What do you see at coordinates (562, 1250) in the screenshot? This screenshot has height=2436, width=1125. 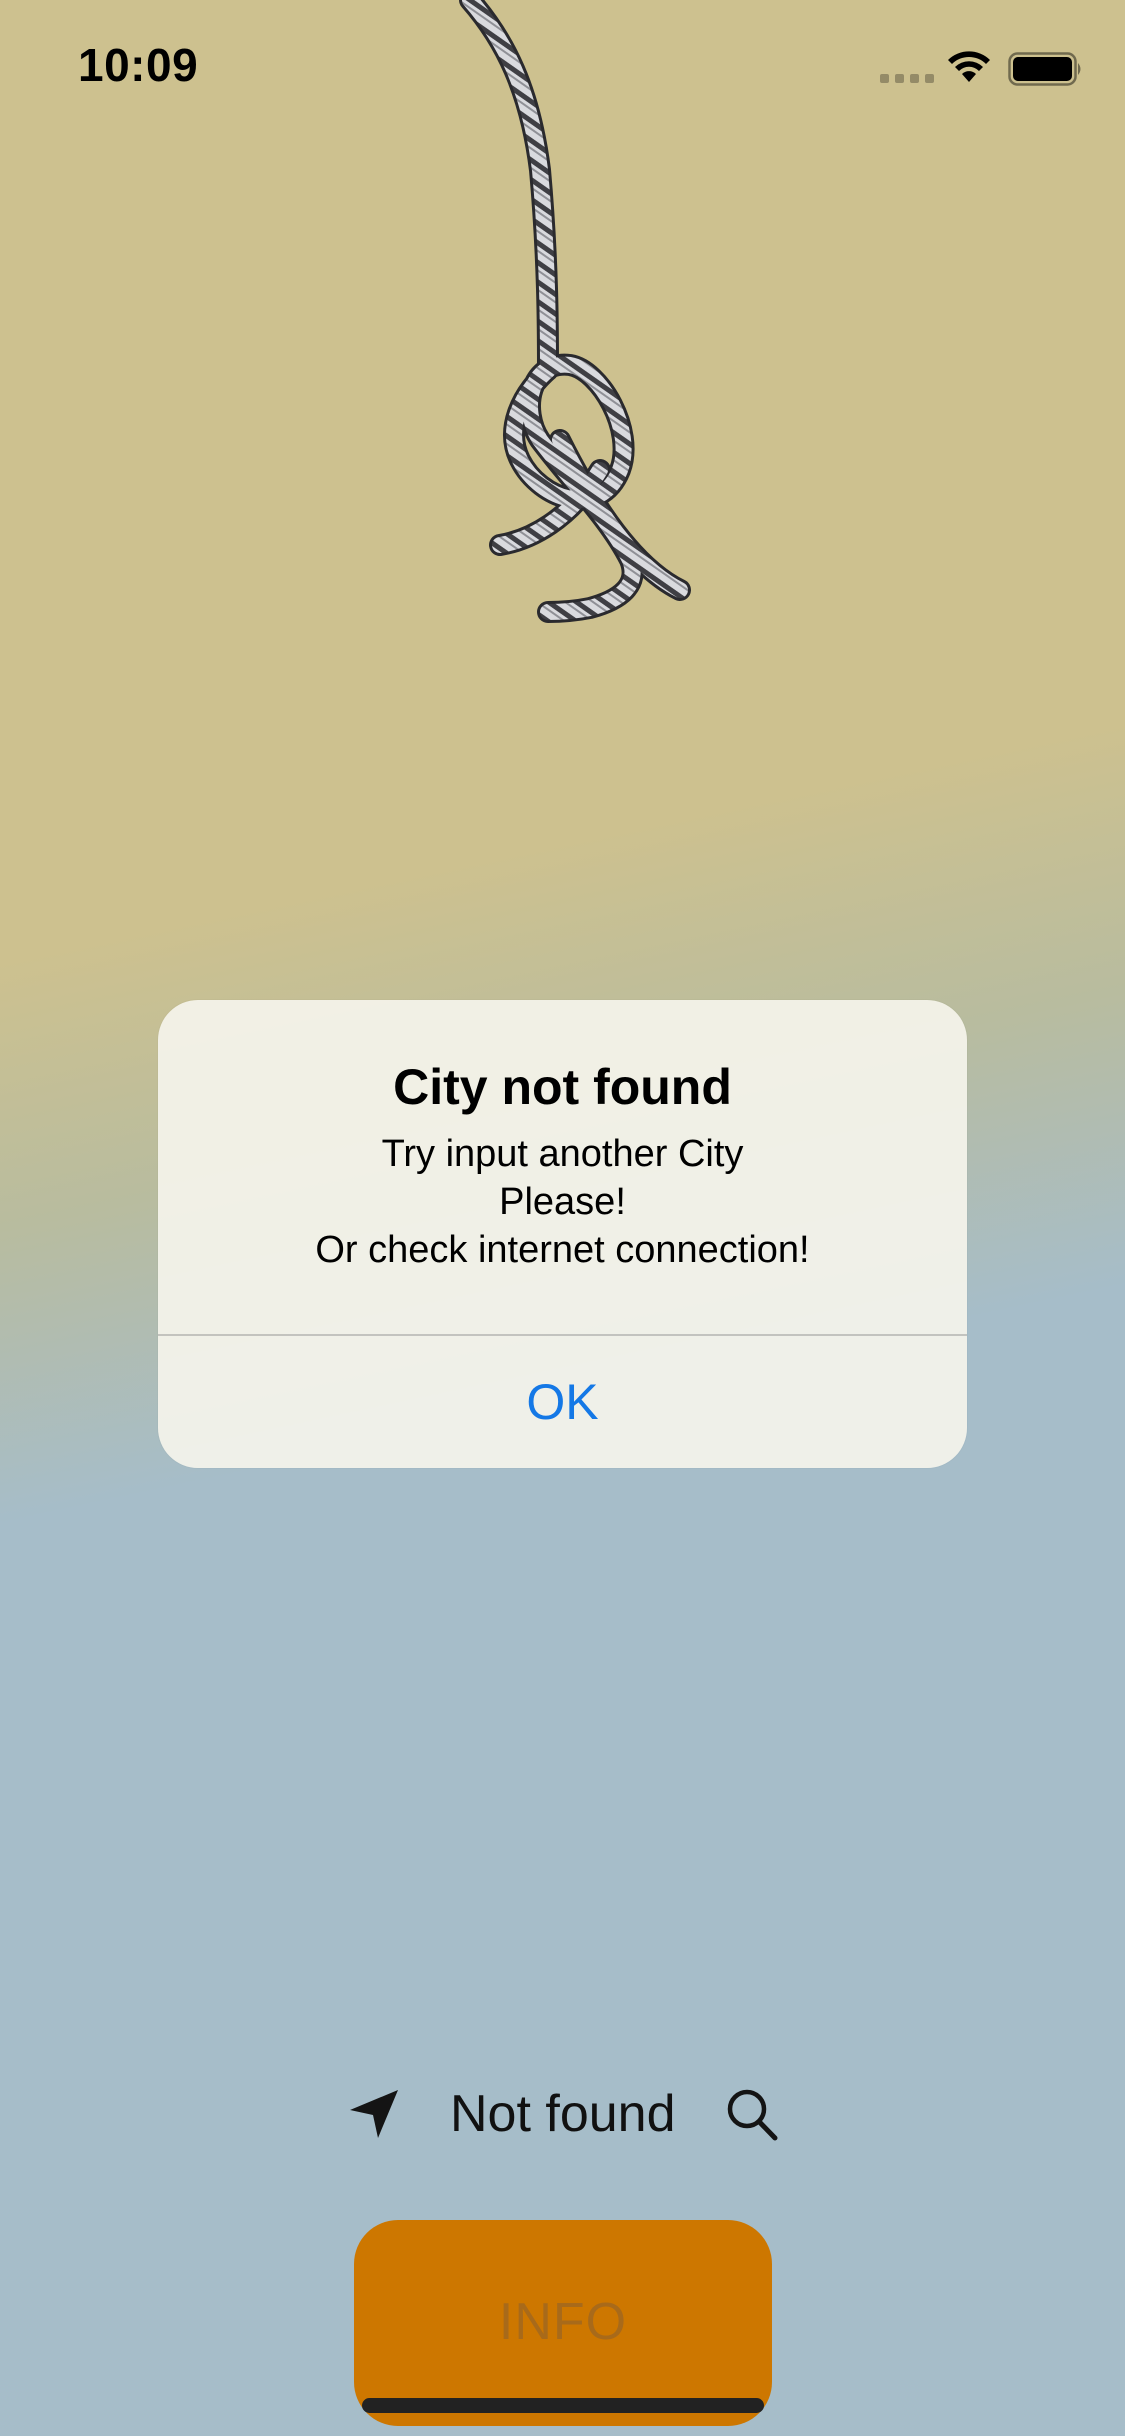 I see `alert-message-line: Or check internet connection!` at bounding box center [562, 1250].